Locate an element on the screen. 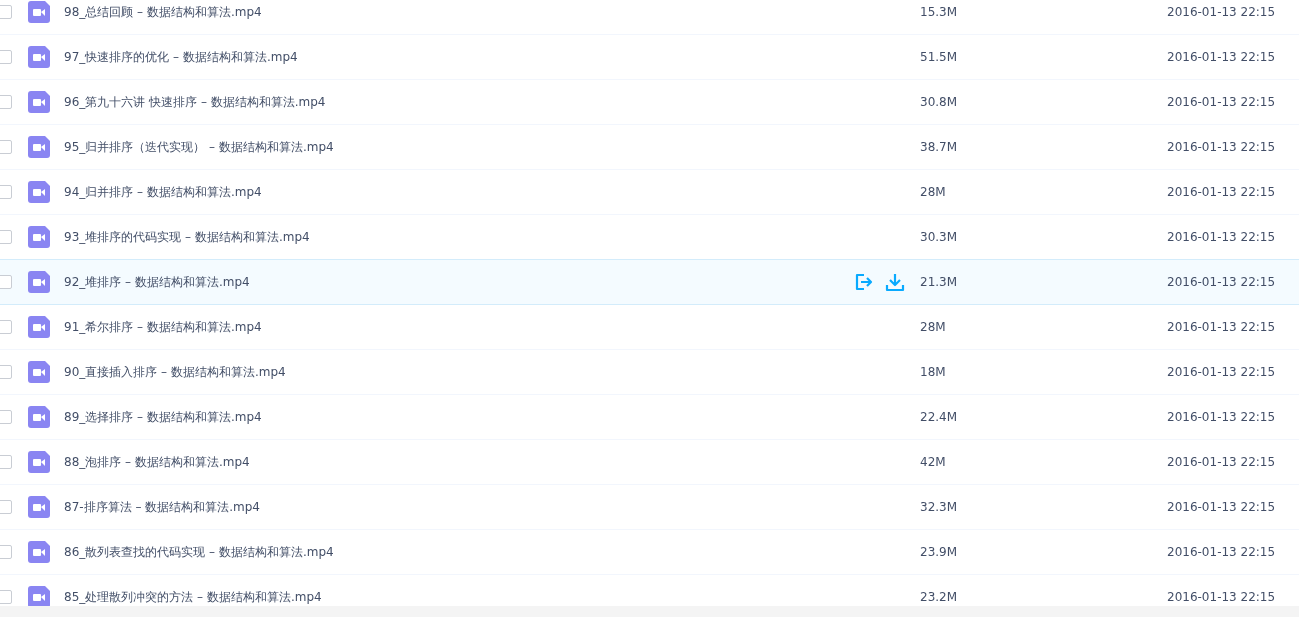  file-row: 86_散列表查找的代码实现 – 数据结构和算法.mp4 23.9M 2016-01-13 22:15 is located at coordinates (649, 552).